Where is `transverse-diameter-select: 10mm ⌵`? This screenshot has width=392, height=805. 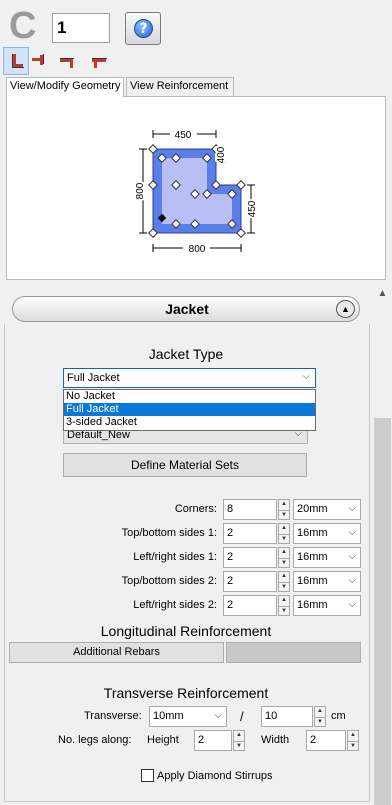 transverse-diameter-select: 10mm ⌵ is located at coordinates (188, 716).